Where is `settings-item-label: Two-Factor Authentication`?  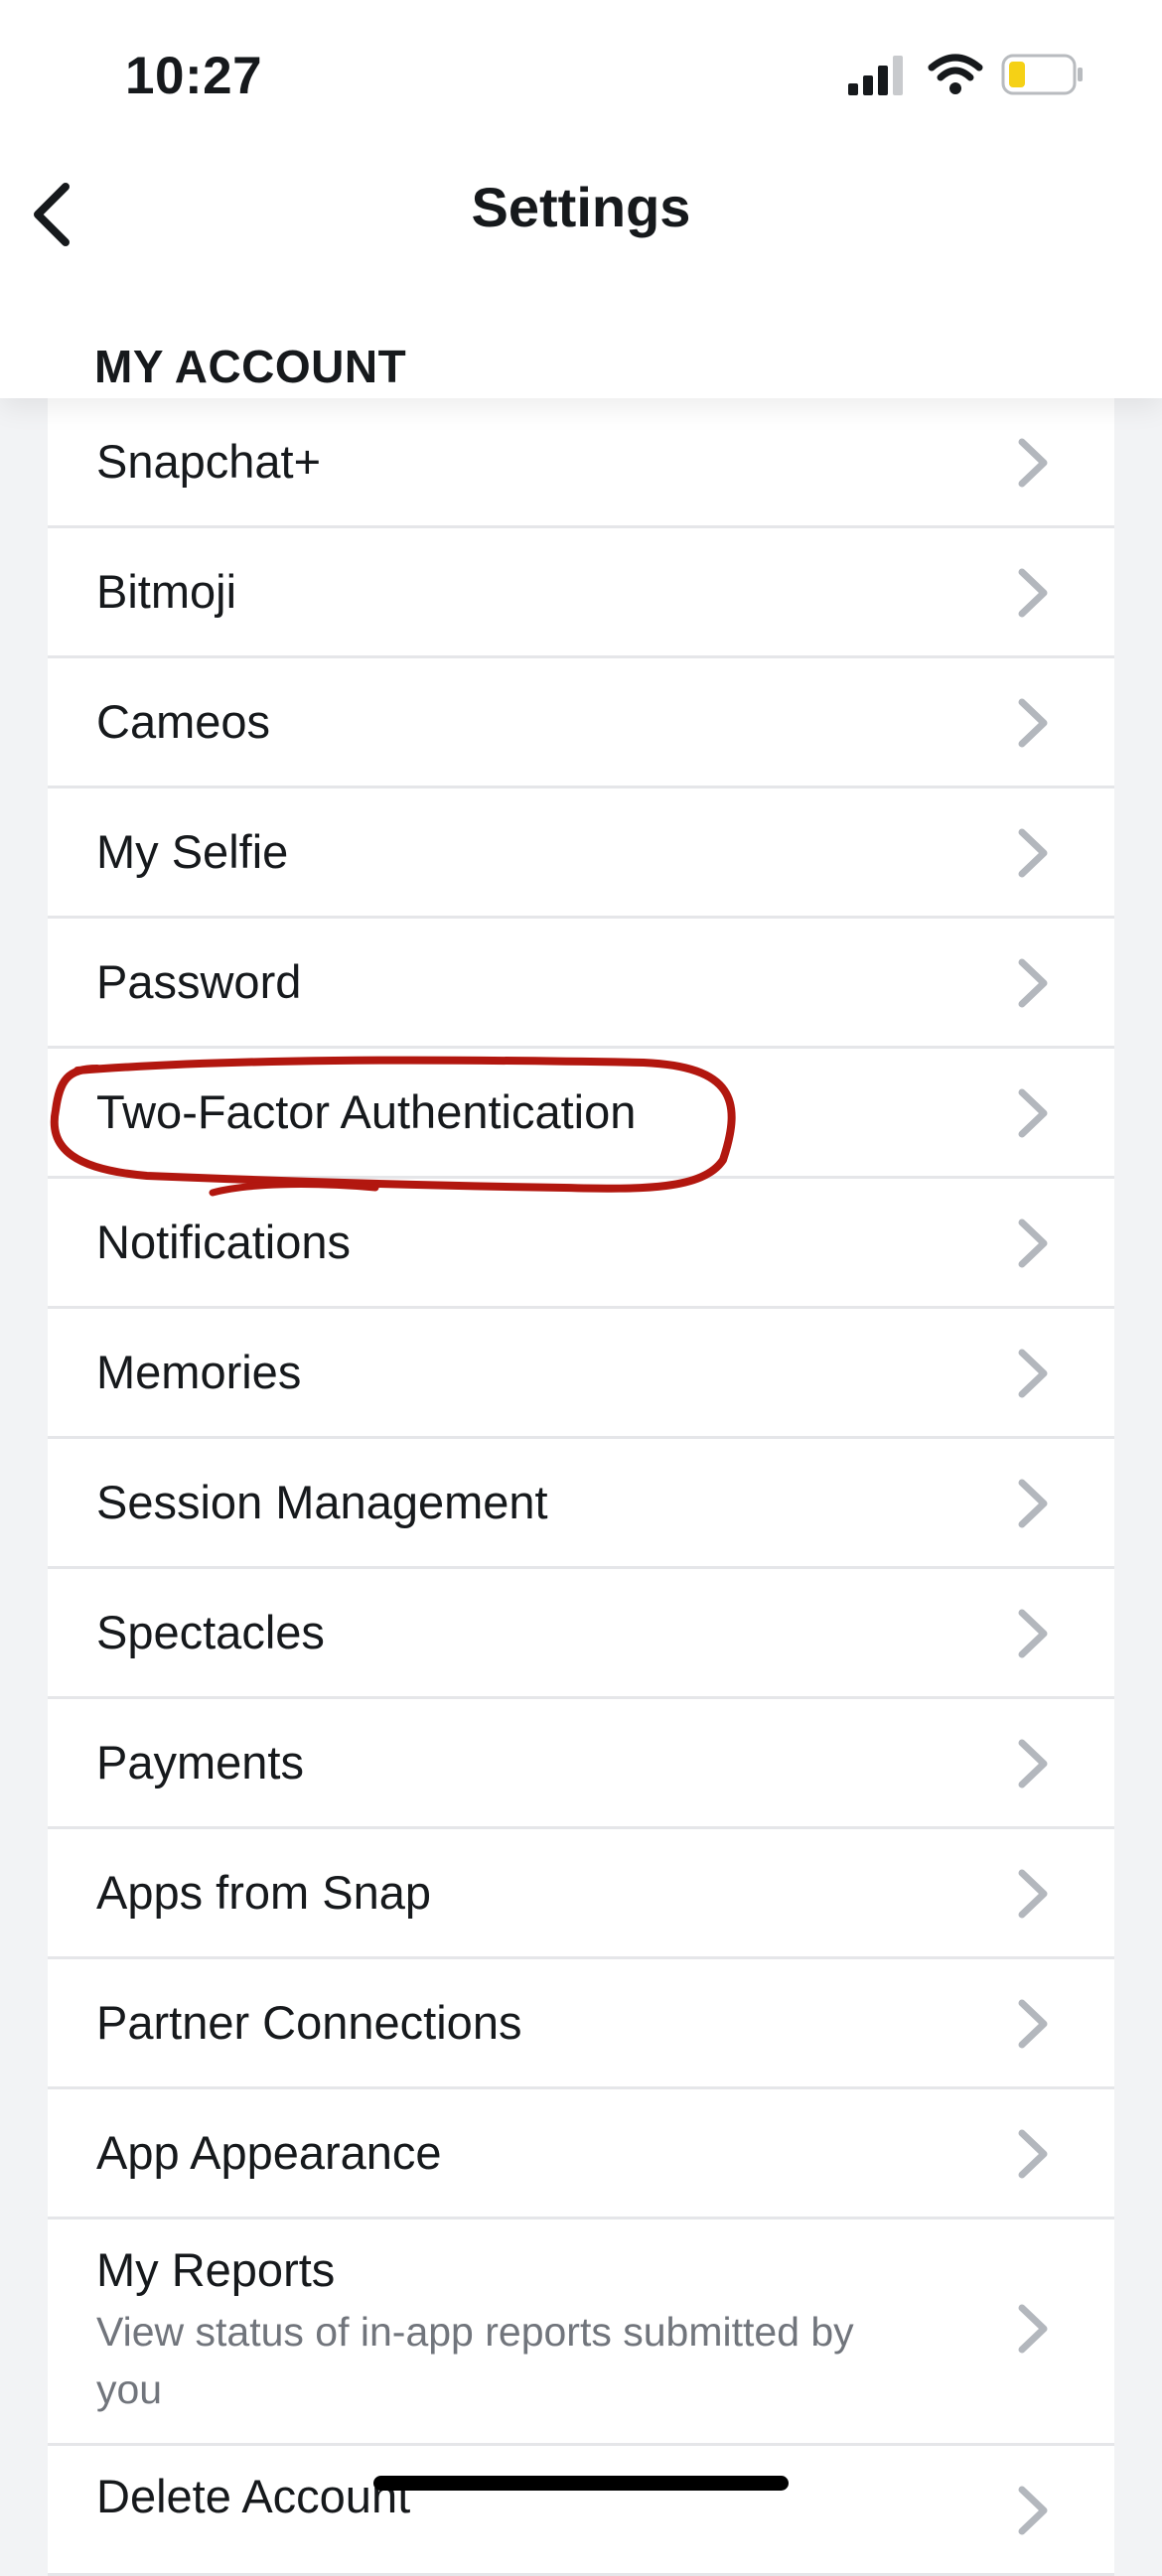
settings-item-label: Two-Factor Authentication is located at coordinates (366, 1111).